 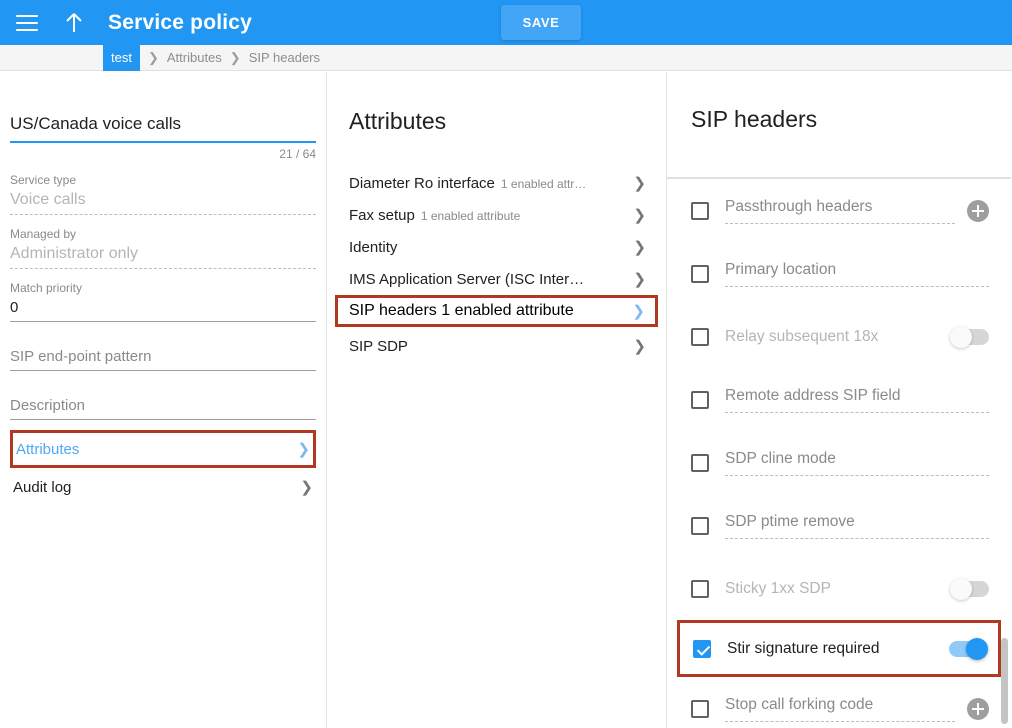 I want to click on field-managed-by: Managed by Administrator only, so click(x=163, y=248).